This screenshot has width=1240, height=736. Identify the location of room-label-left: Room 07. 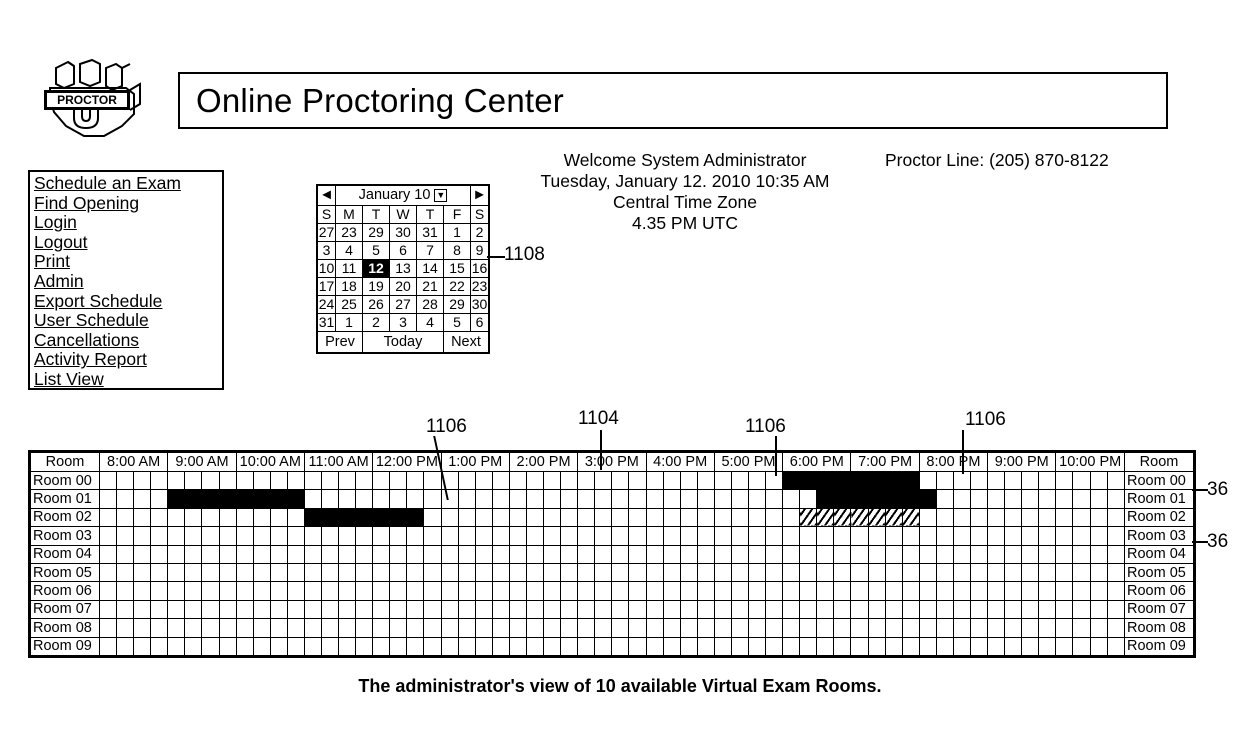
(65, 609).